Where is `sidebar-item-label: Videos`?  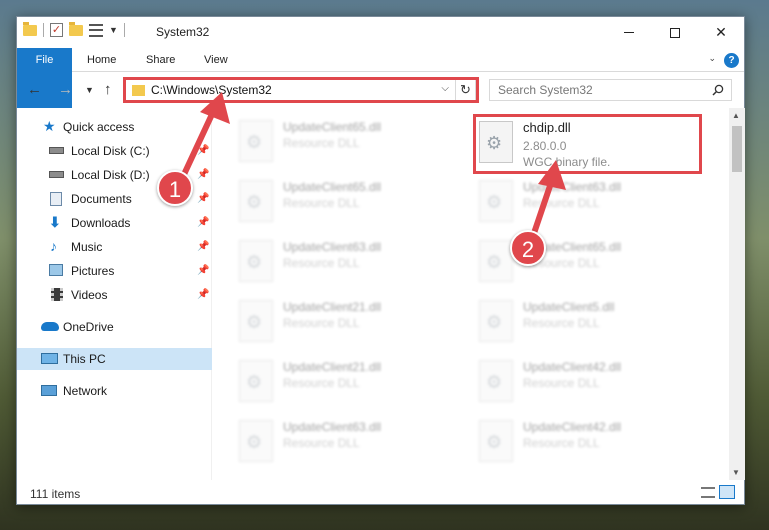
sidebar-item-label: Videos is located at coordinates (89, 295).